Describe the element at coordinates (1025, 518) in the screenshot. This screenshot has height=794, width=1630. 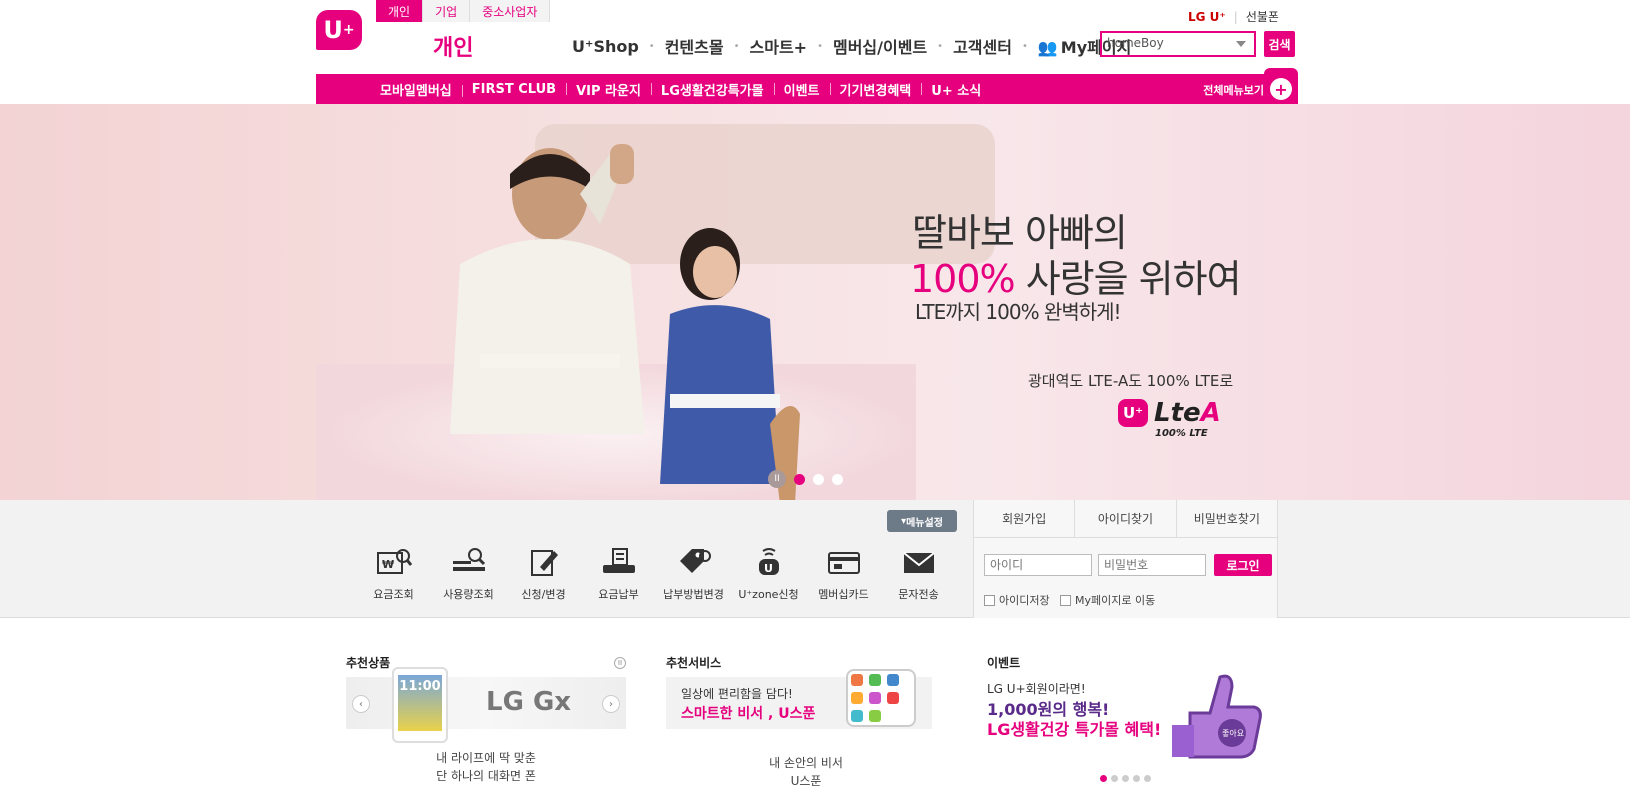
I see `signup-tab: 회원가입` at that location.